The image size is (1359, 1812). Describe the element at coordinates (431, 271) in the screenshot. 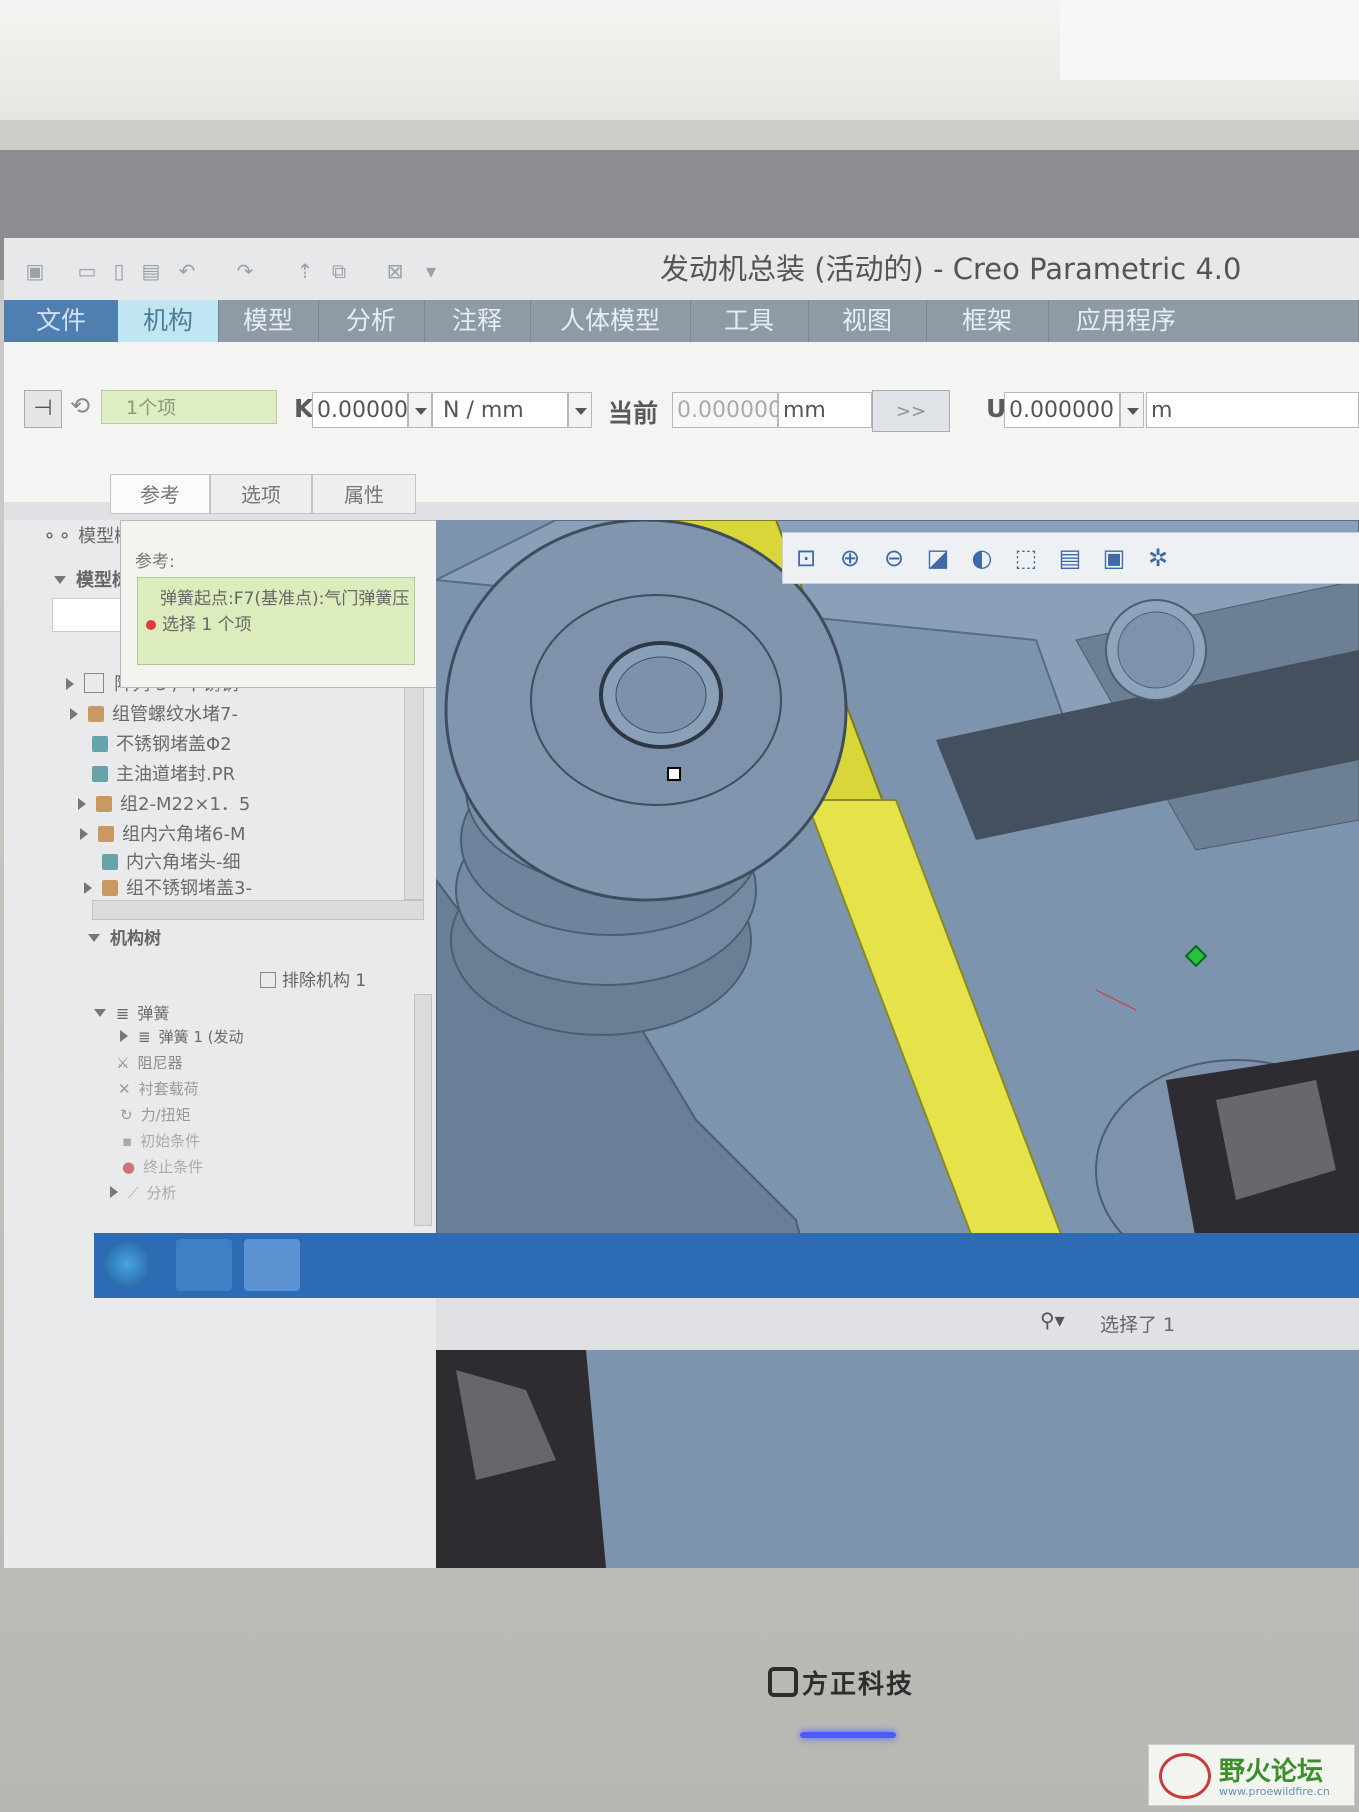

I see `customize-chevron-down-icon: ▾` at that location.